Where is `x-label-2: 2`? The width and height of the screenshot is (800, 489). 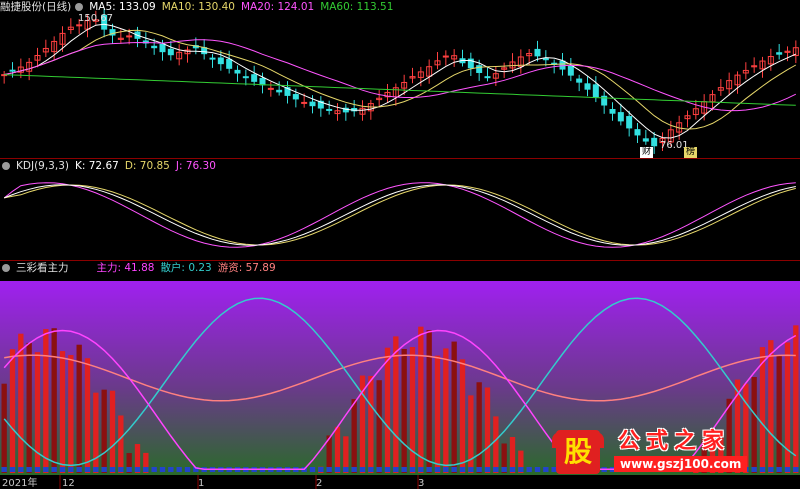 x-label-2: 2 is located at coordinates (319, 483).